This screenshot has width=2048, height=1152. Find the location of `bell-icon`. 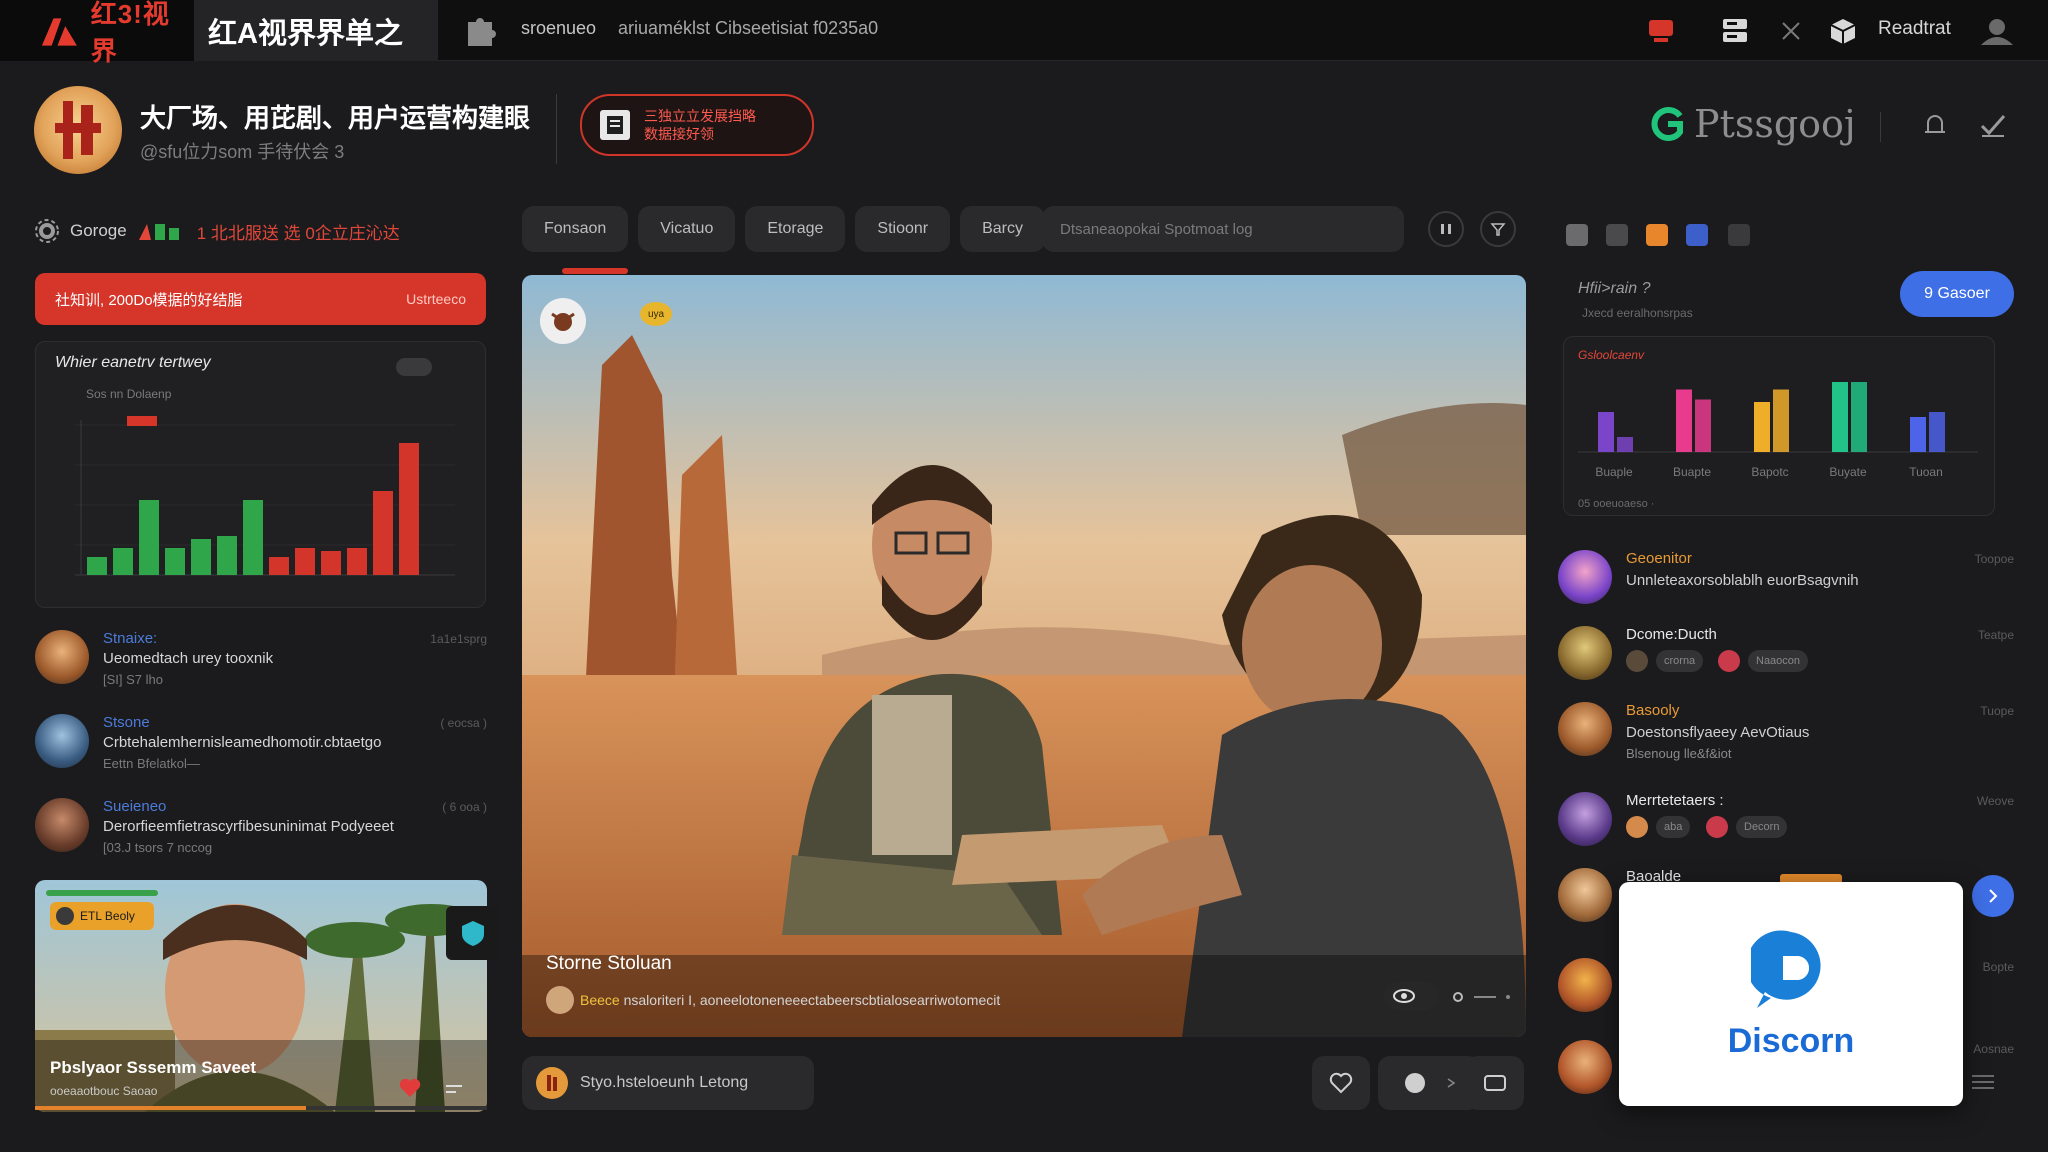

bell-icon is located at coordinates (1935, 125).